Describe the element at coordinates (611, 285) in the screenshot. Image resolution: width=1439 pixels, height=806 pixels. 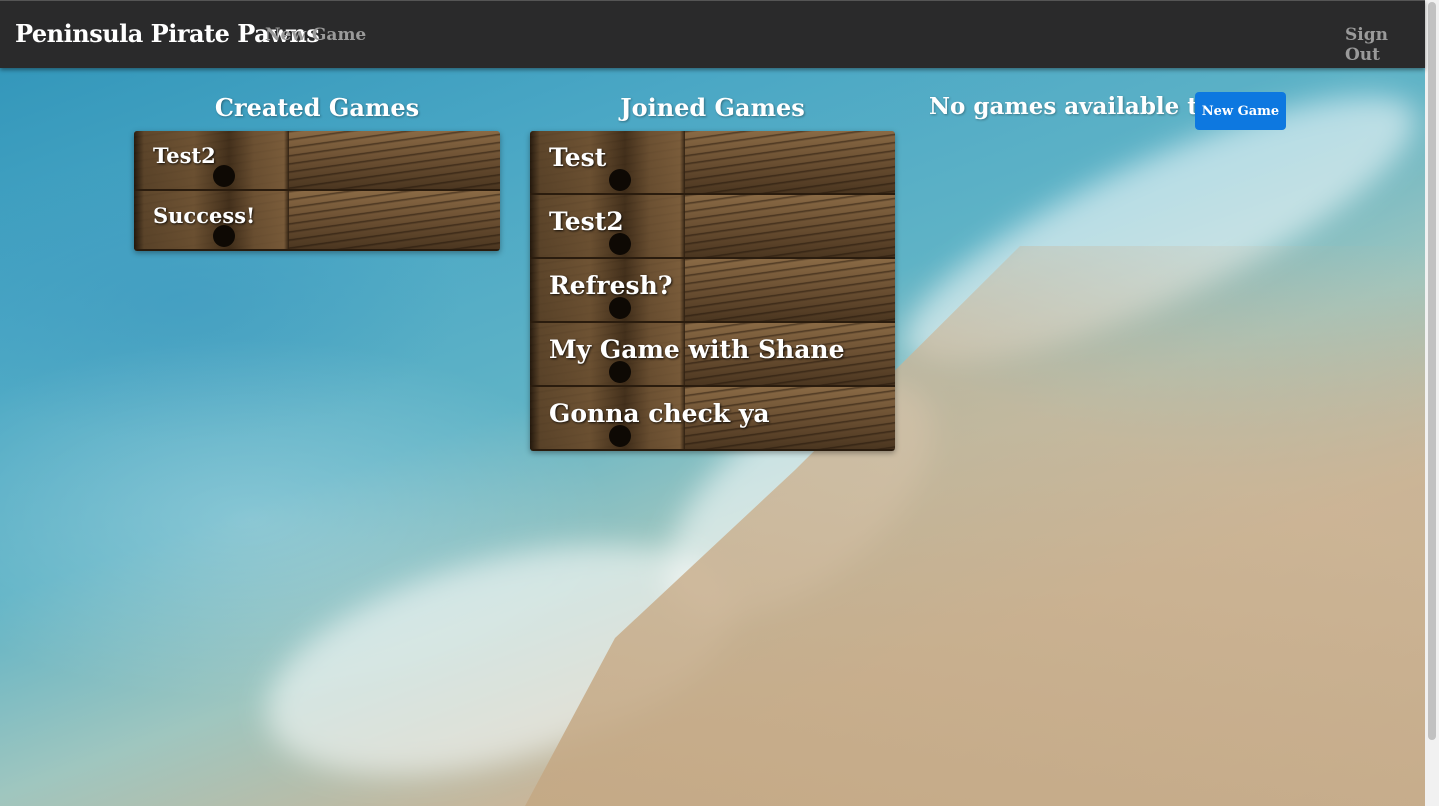
I see `joined-game-label: Refresh?` at that location.